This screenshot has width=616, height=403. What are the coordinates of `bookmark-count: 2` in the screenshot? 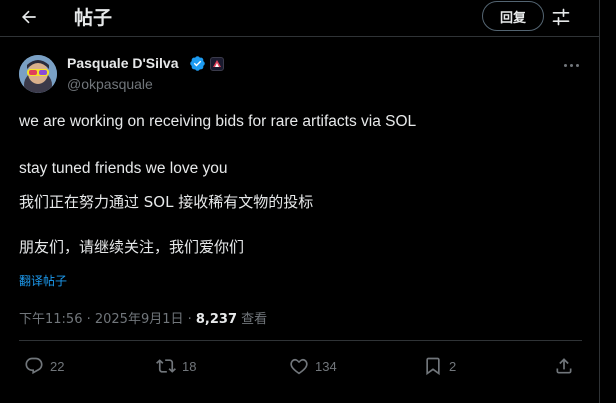 It's located at (453, 366).